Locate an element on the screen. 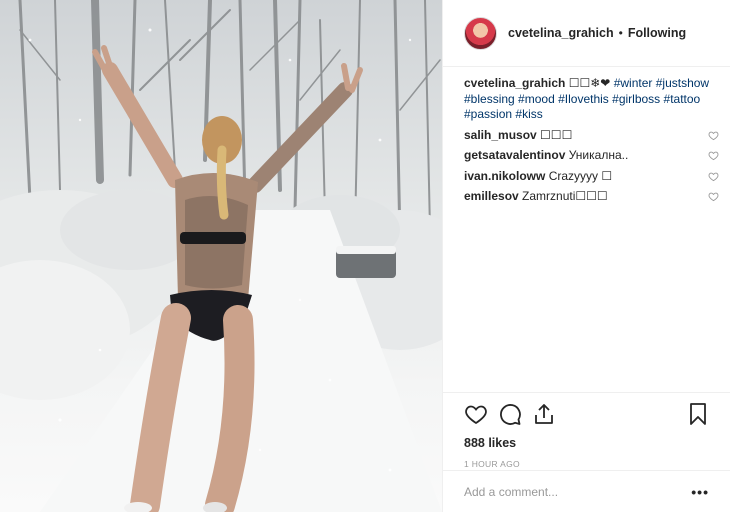  caption-emoji: ☐☐❄❤ is located at coordinates (589, 83).